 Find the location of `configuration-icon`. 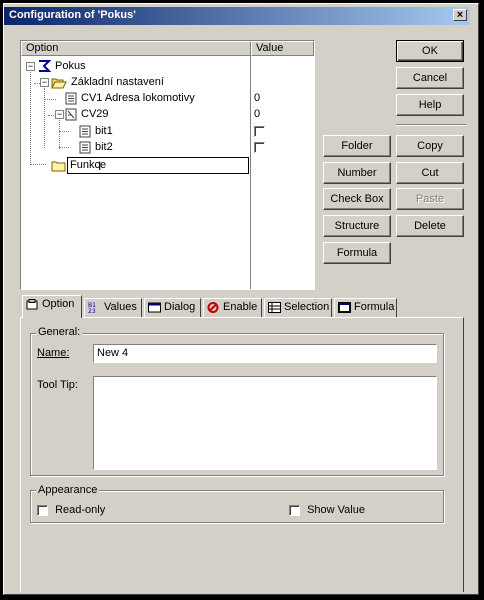

configuration-icon is located at coordinates (45, 66).